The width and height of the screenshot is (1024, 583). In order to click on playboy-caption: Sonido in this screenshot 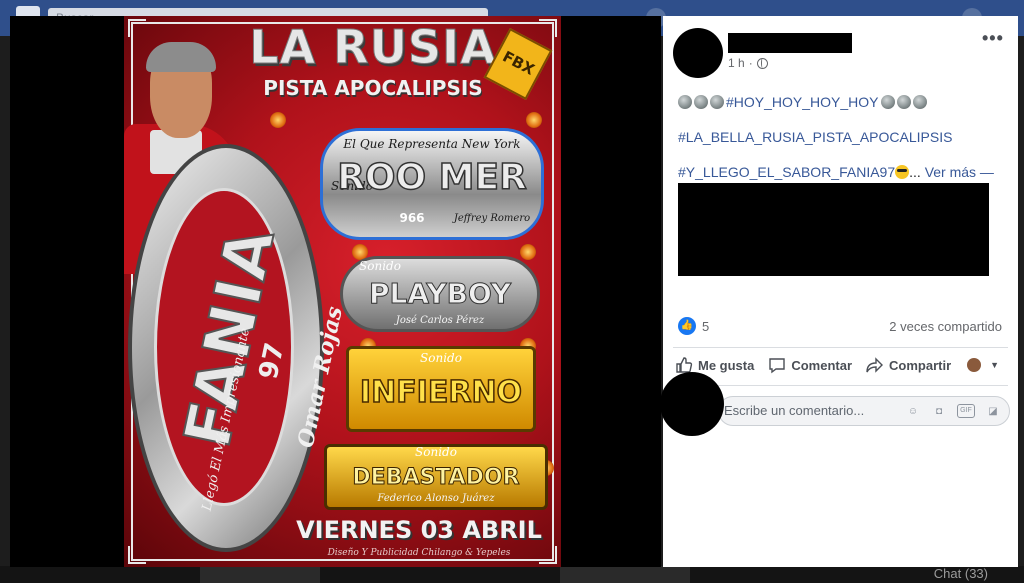, I will do `click(380, 266)`.